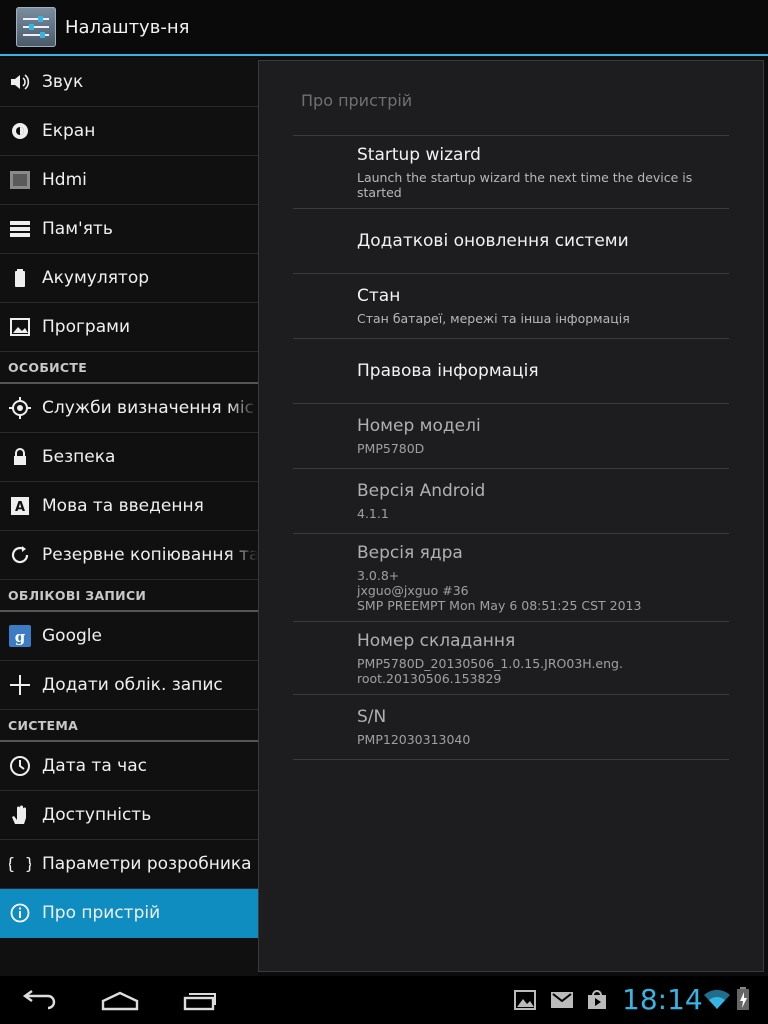  Describe the element at coordinates (511, 501) in the screenshot. I see `pref-android-version: Версія Android 4.1.1` at that location.